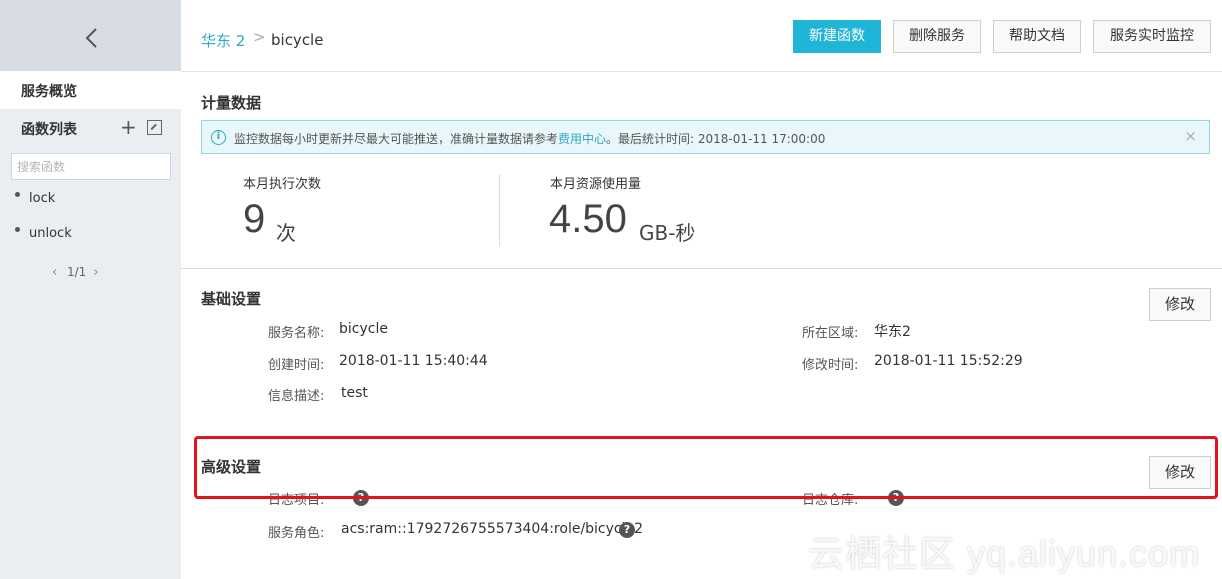  Describe the element at coordinates (499, 210) in the screenshot. I see `stat-divider` at that location.